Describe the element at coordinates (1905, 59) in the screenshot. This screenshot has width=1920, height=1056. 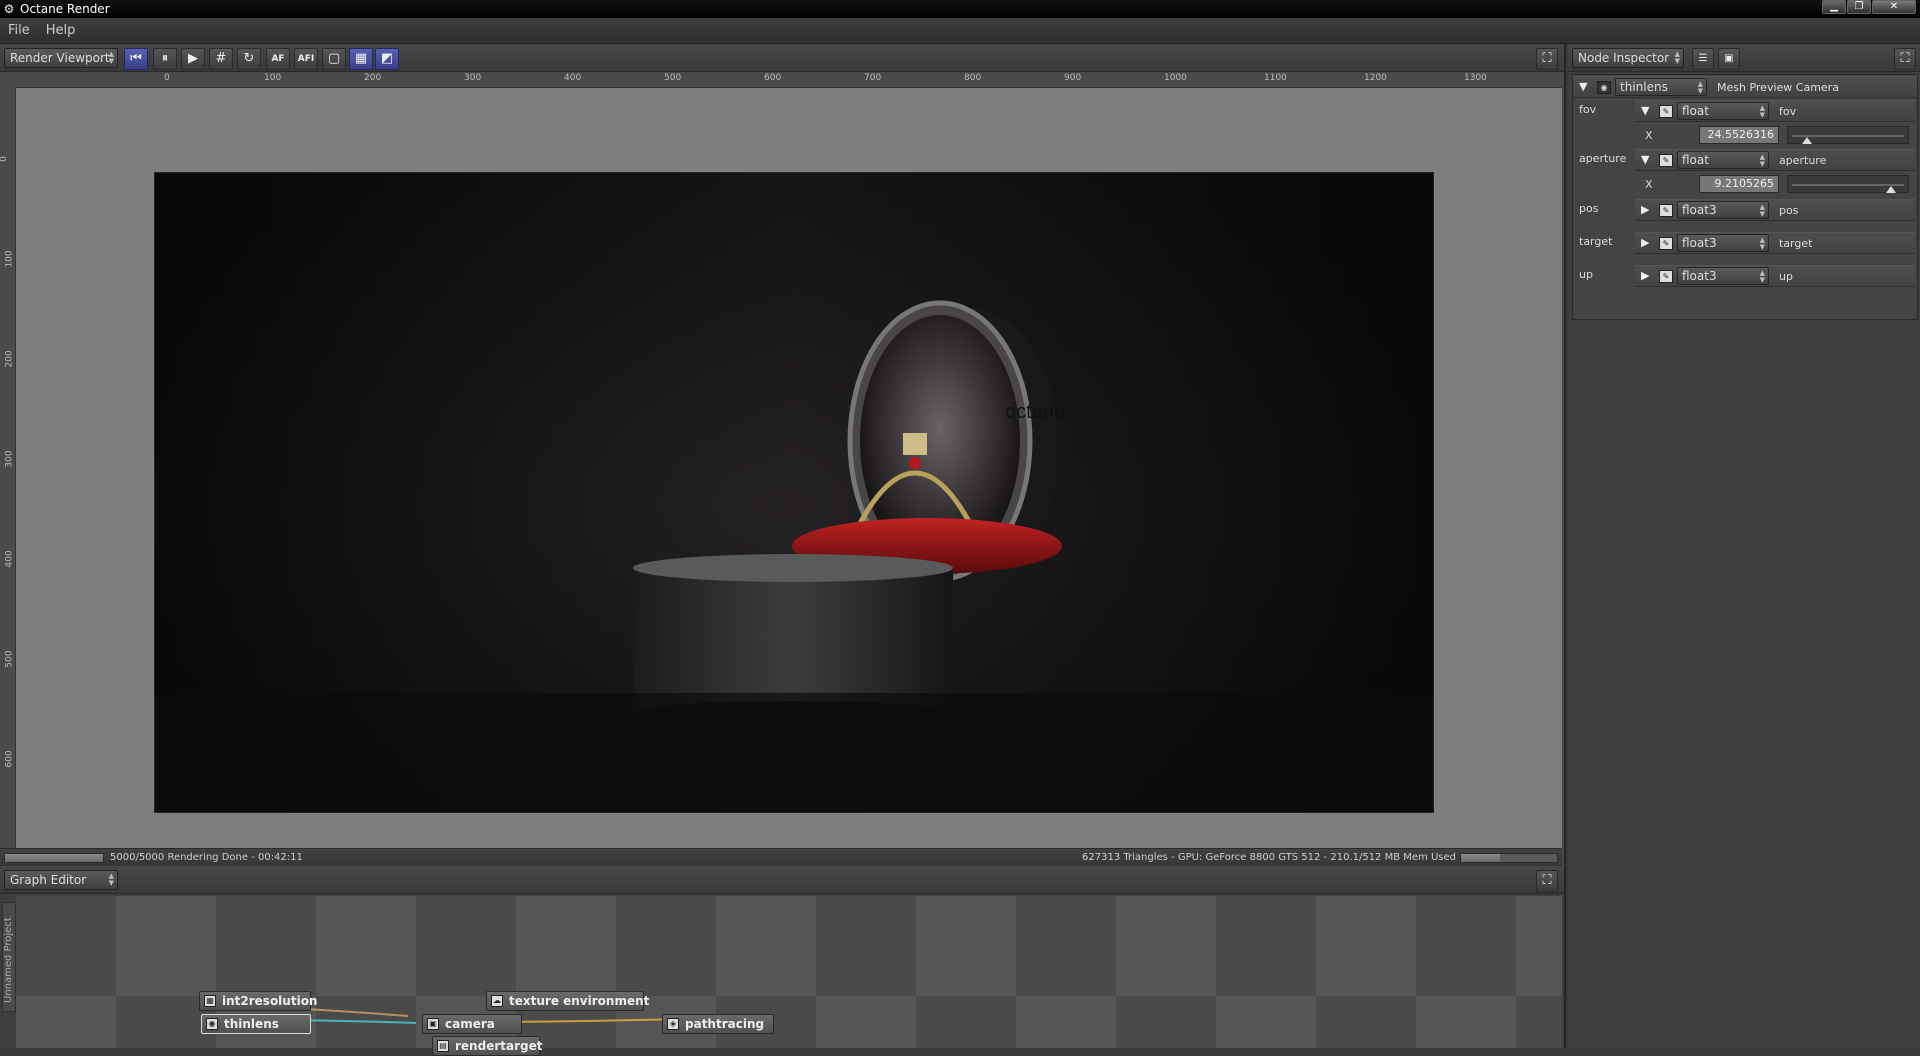
I see `maximize-inspector-button: ⛶` at that location.